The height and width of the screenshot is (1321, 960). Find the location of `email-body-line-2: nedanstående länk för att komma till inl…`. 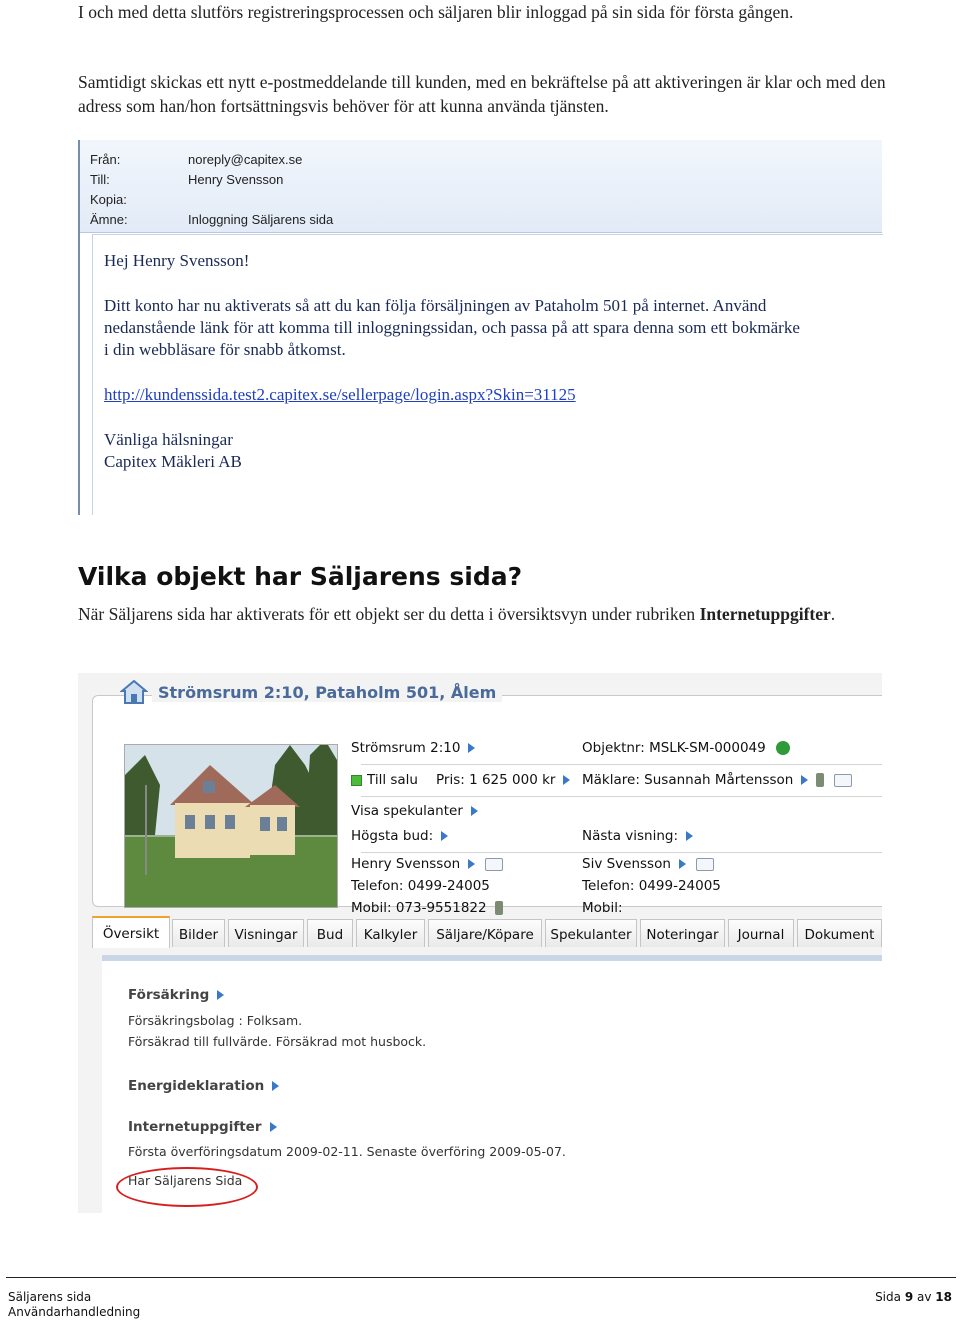

email-body-line-2: nedanstående länk för att komma till inl… is located at coordinates (452, 327).